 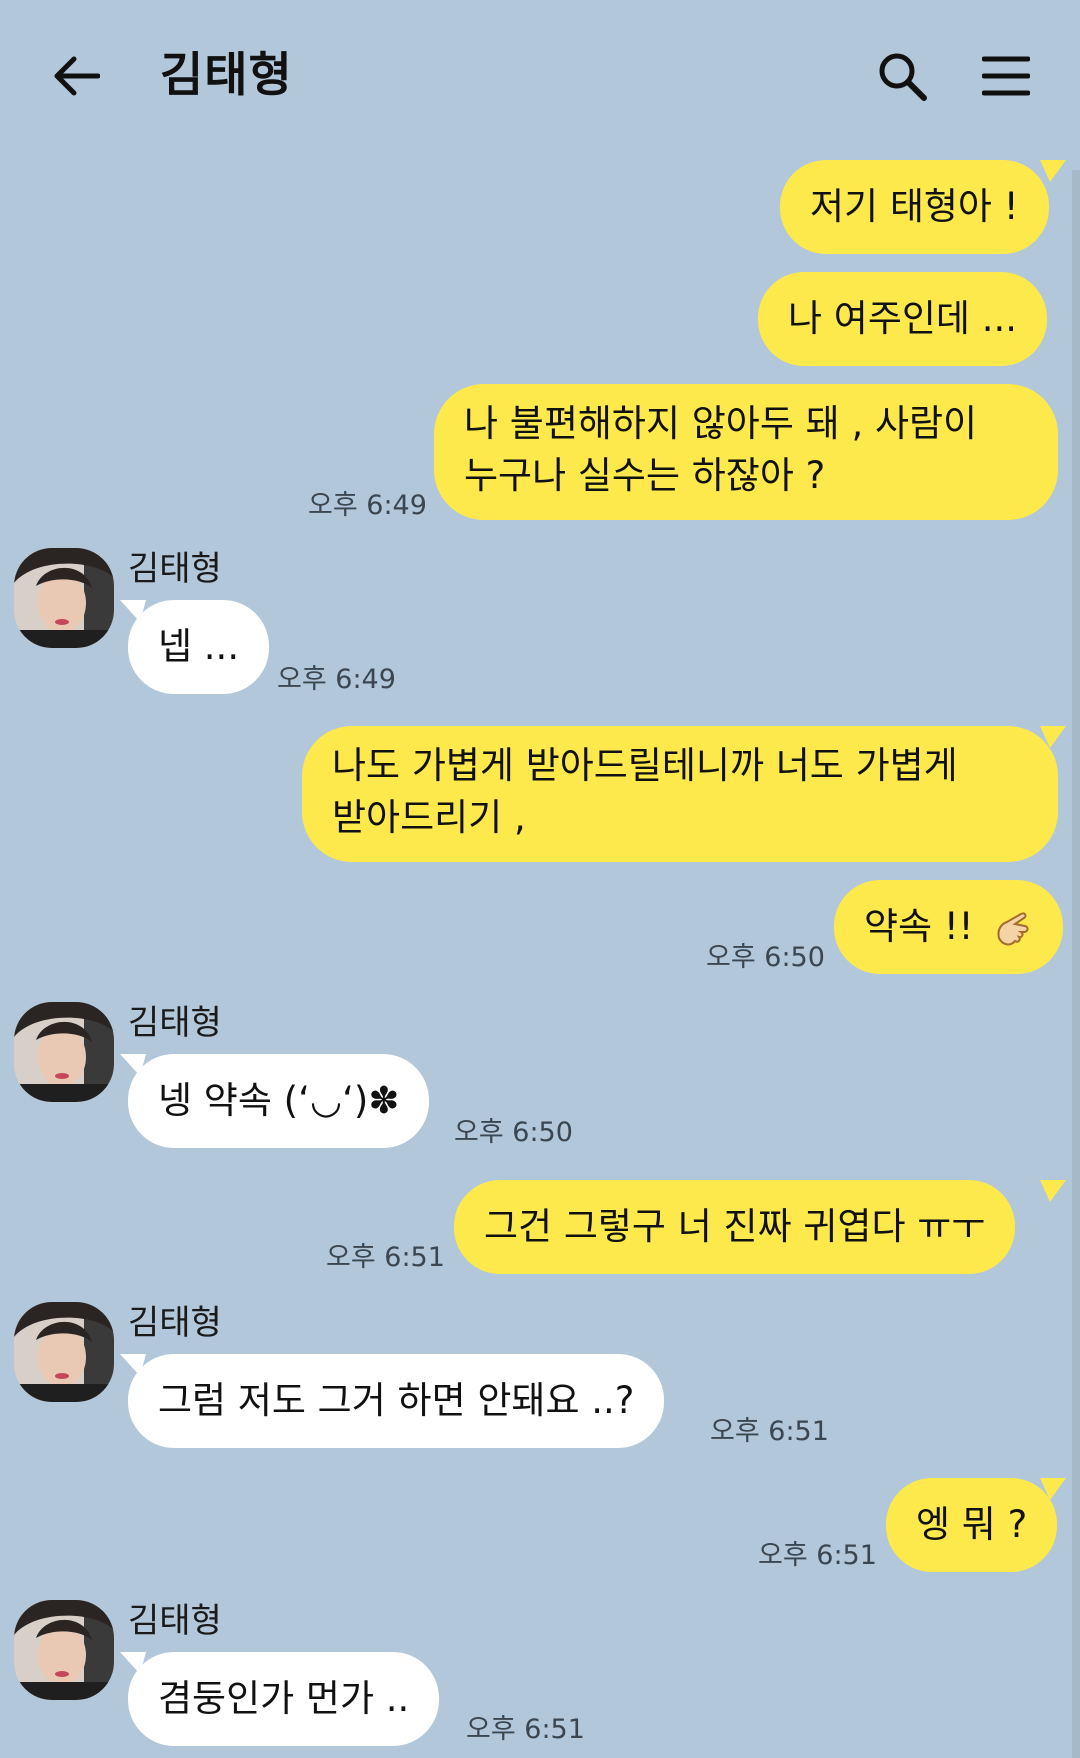 I want to click on back-arrow-icon, so click(x=77, y=76).